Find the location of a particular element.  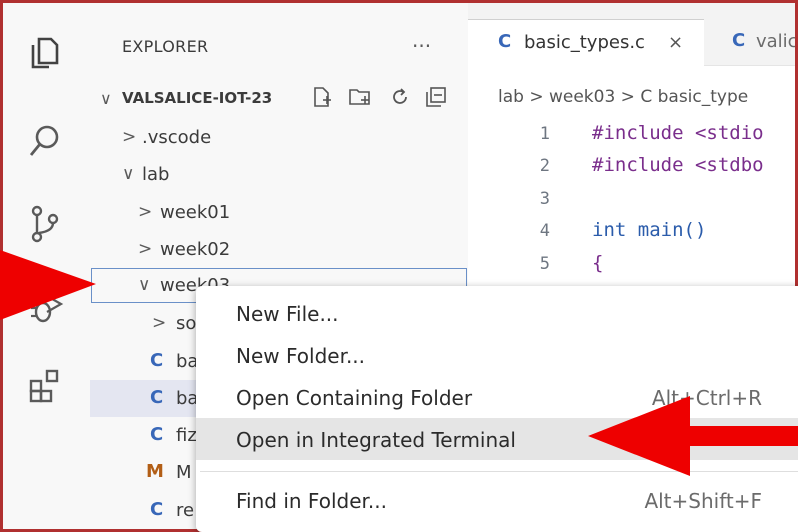

tree-item-week02: > week02 is located at coordinates (279, 249).